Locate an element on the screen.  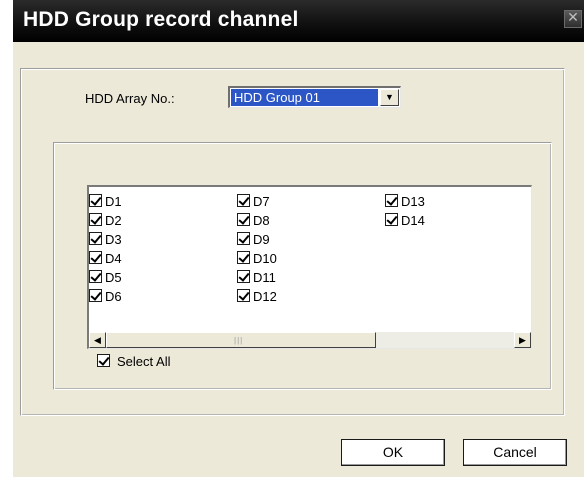
channel-label: D13 is located at coordinates (413, 201).